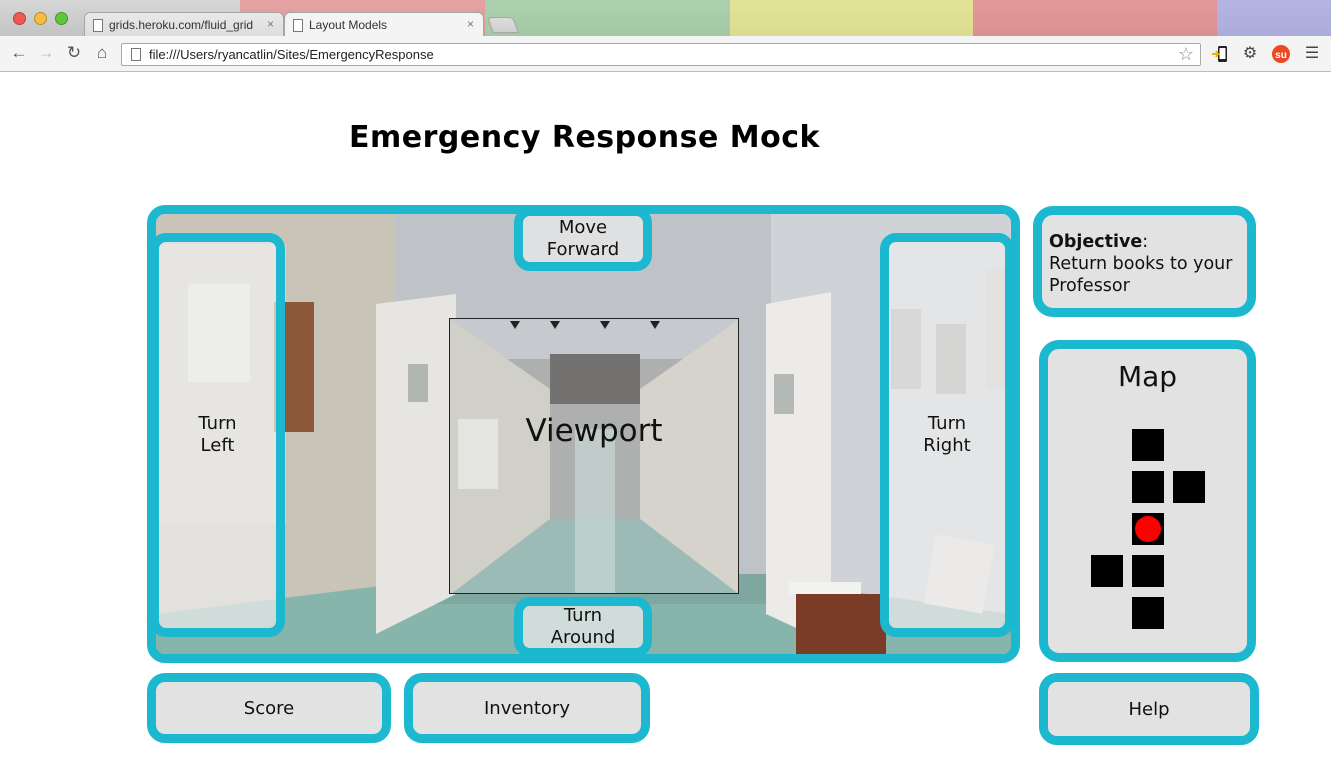 The width and height of the screenshot is (1331, 775). Describe the element at coordinates (1141, 275) in the screenshot. I see `objective-text: Return books to your Professor` at that location.